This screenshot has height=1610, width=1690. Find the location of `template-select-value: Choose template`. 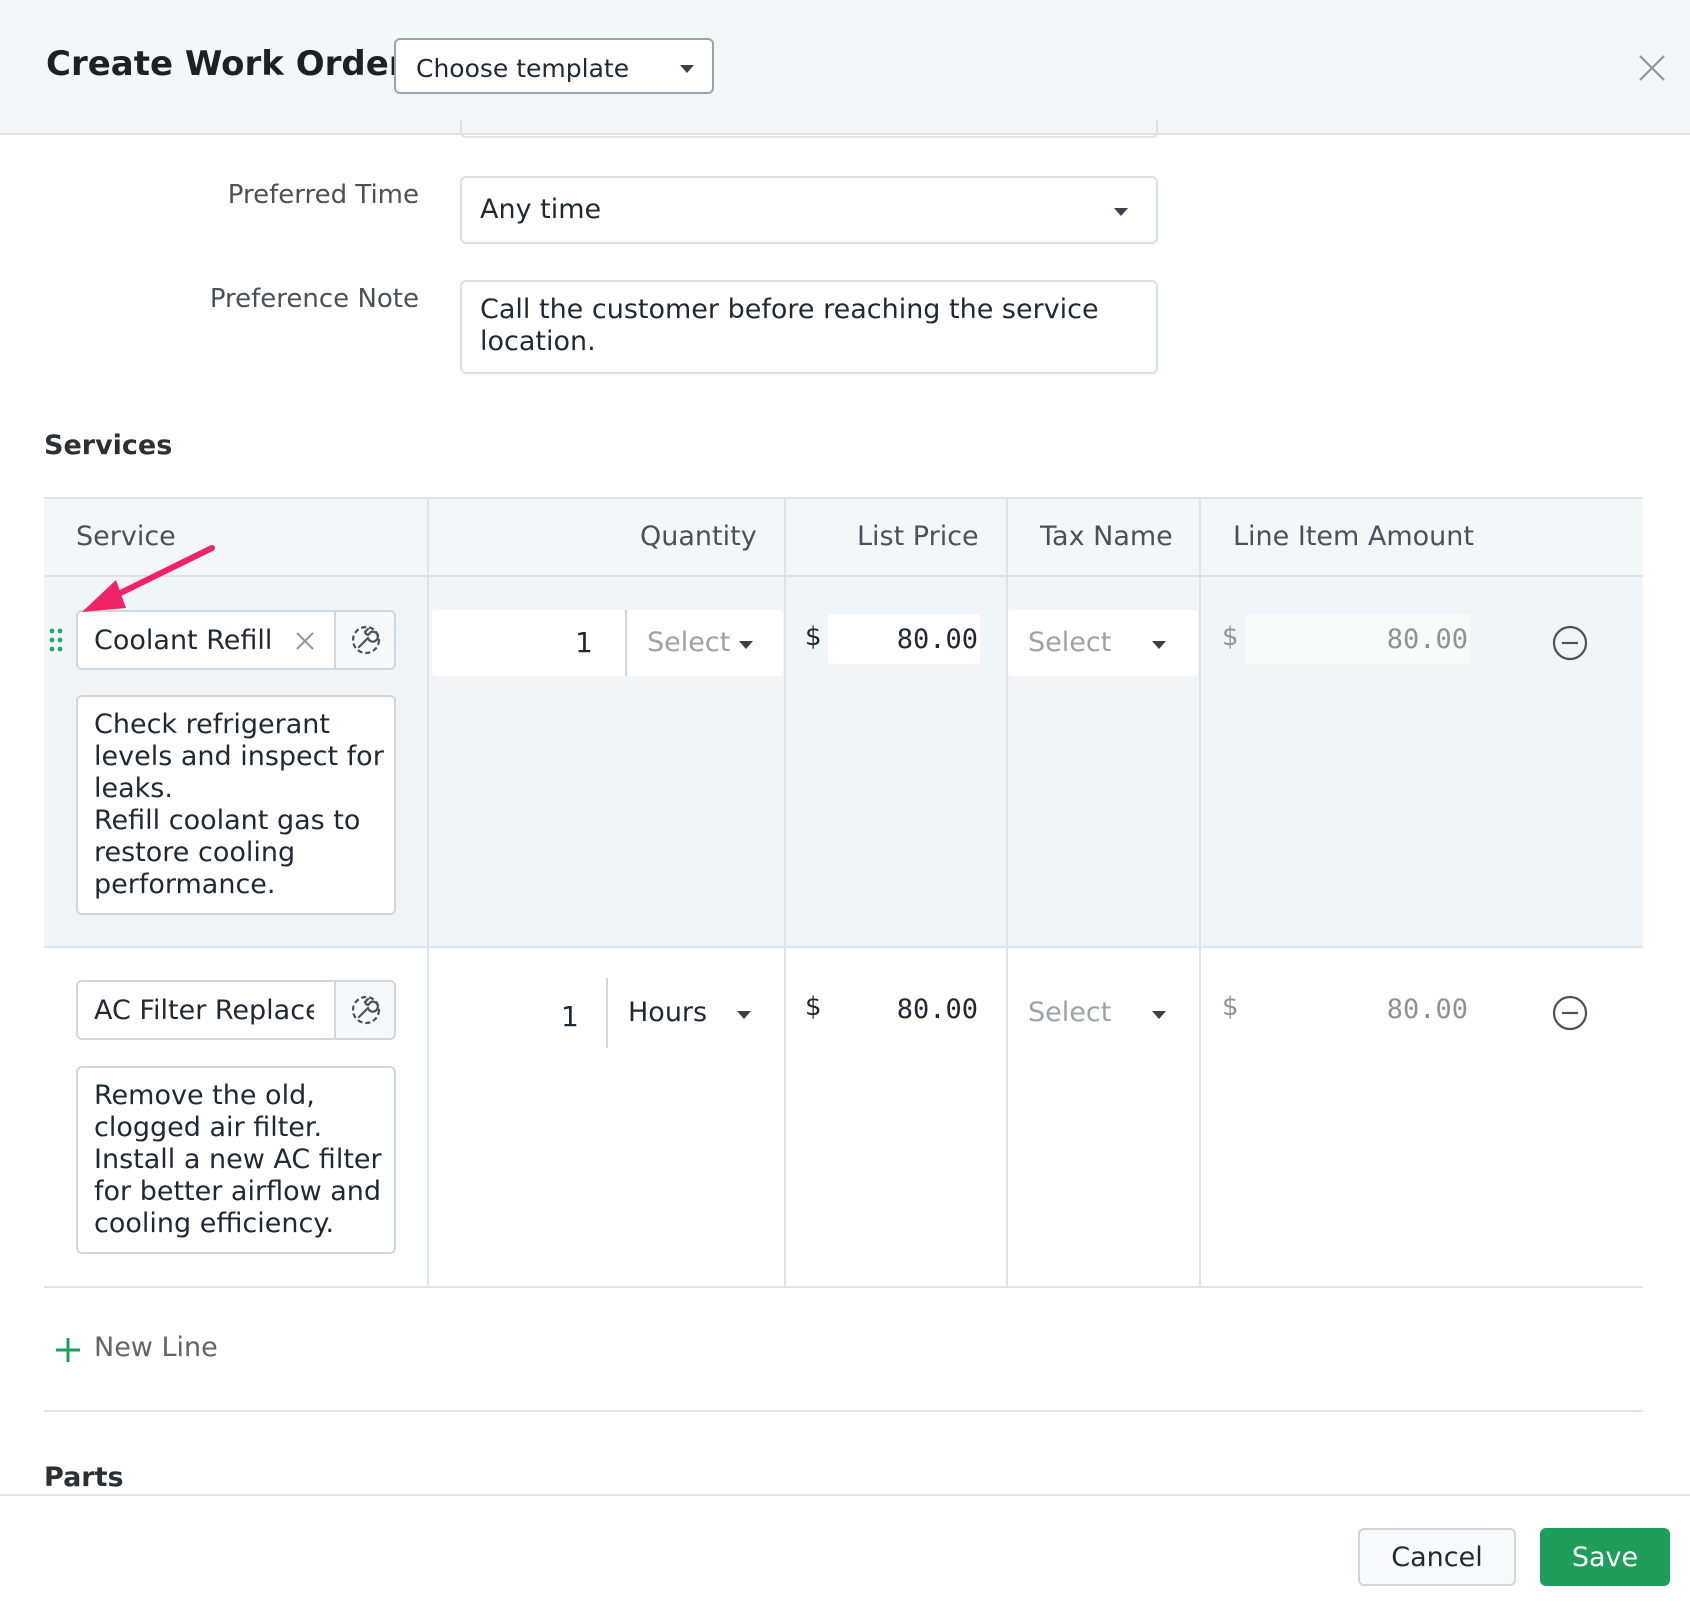

template-select-value: Choose template is located at coordinates (523, 68).